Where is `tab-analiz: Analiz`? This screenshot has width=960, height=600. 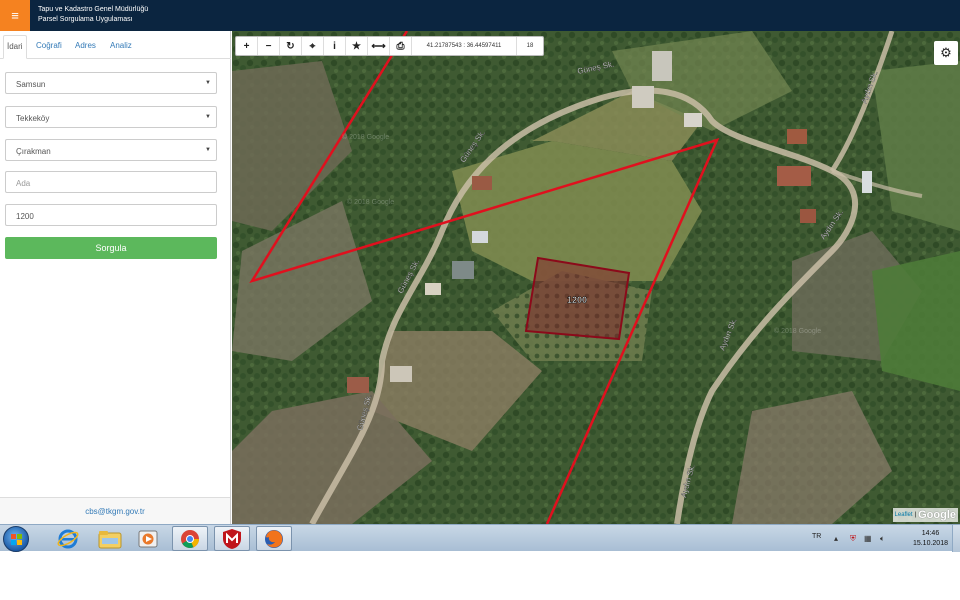
tab-analiz: Analiz is located at coordinates (121, 47).